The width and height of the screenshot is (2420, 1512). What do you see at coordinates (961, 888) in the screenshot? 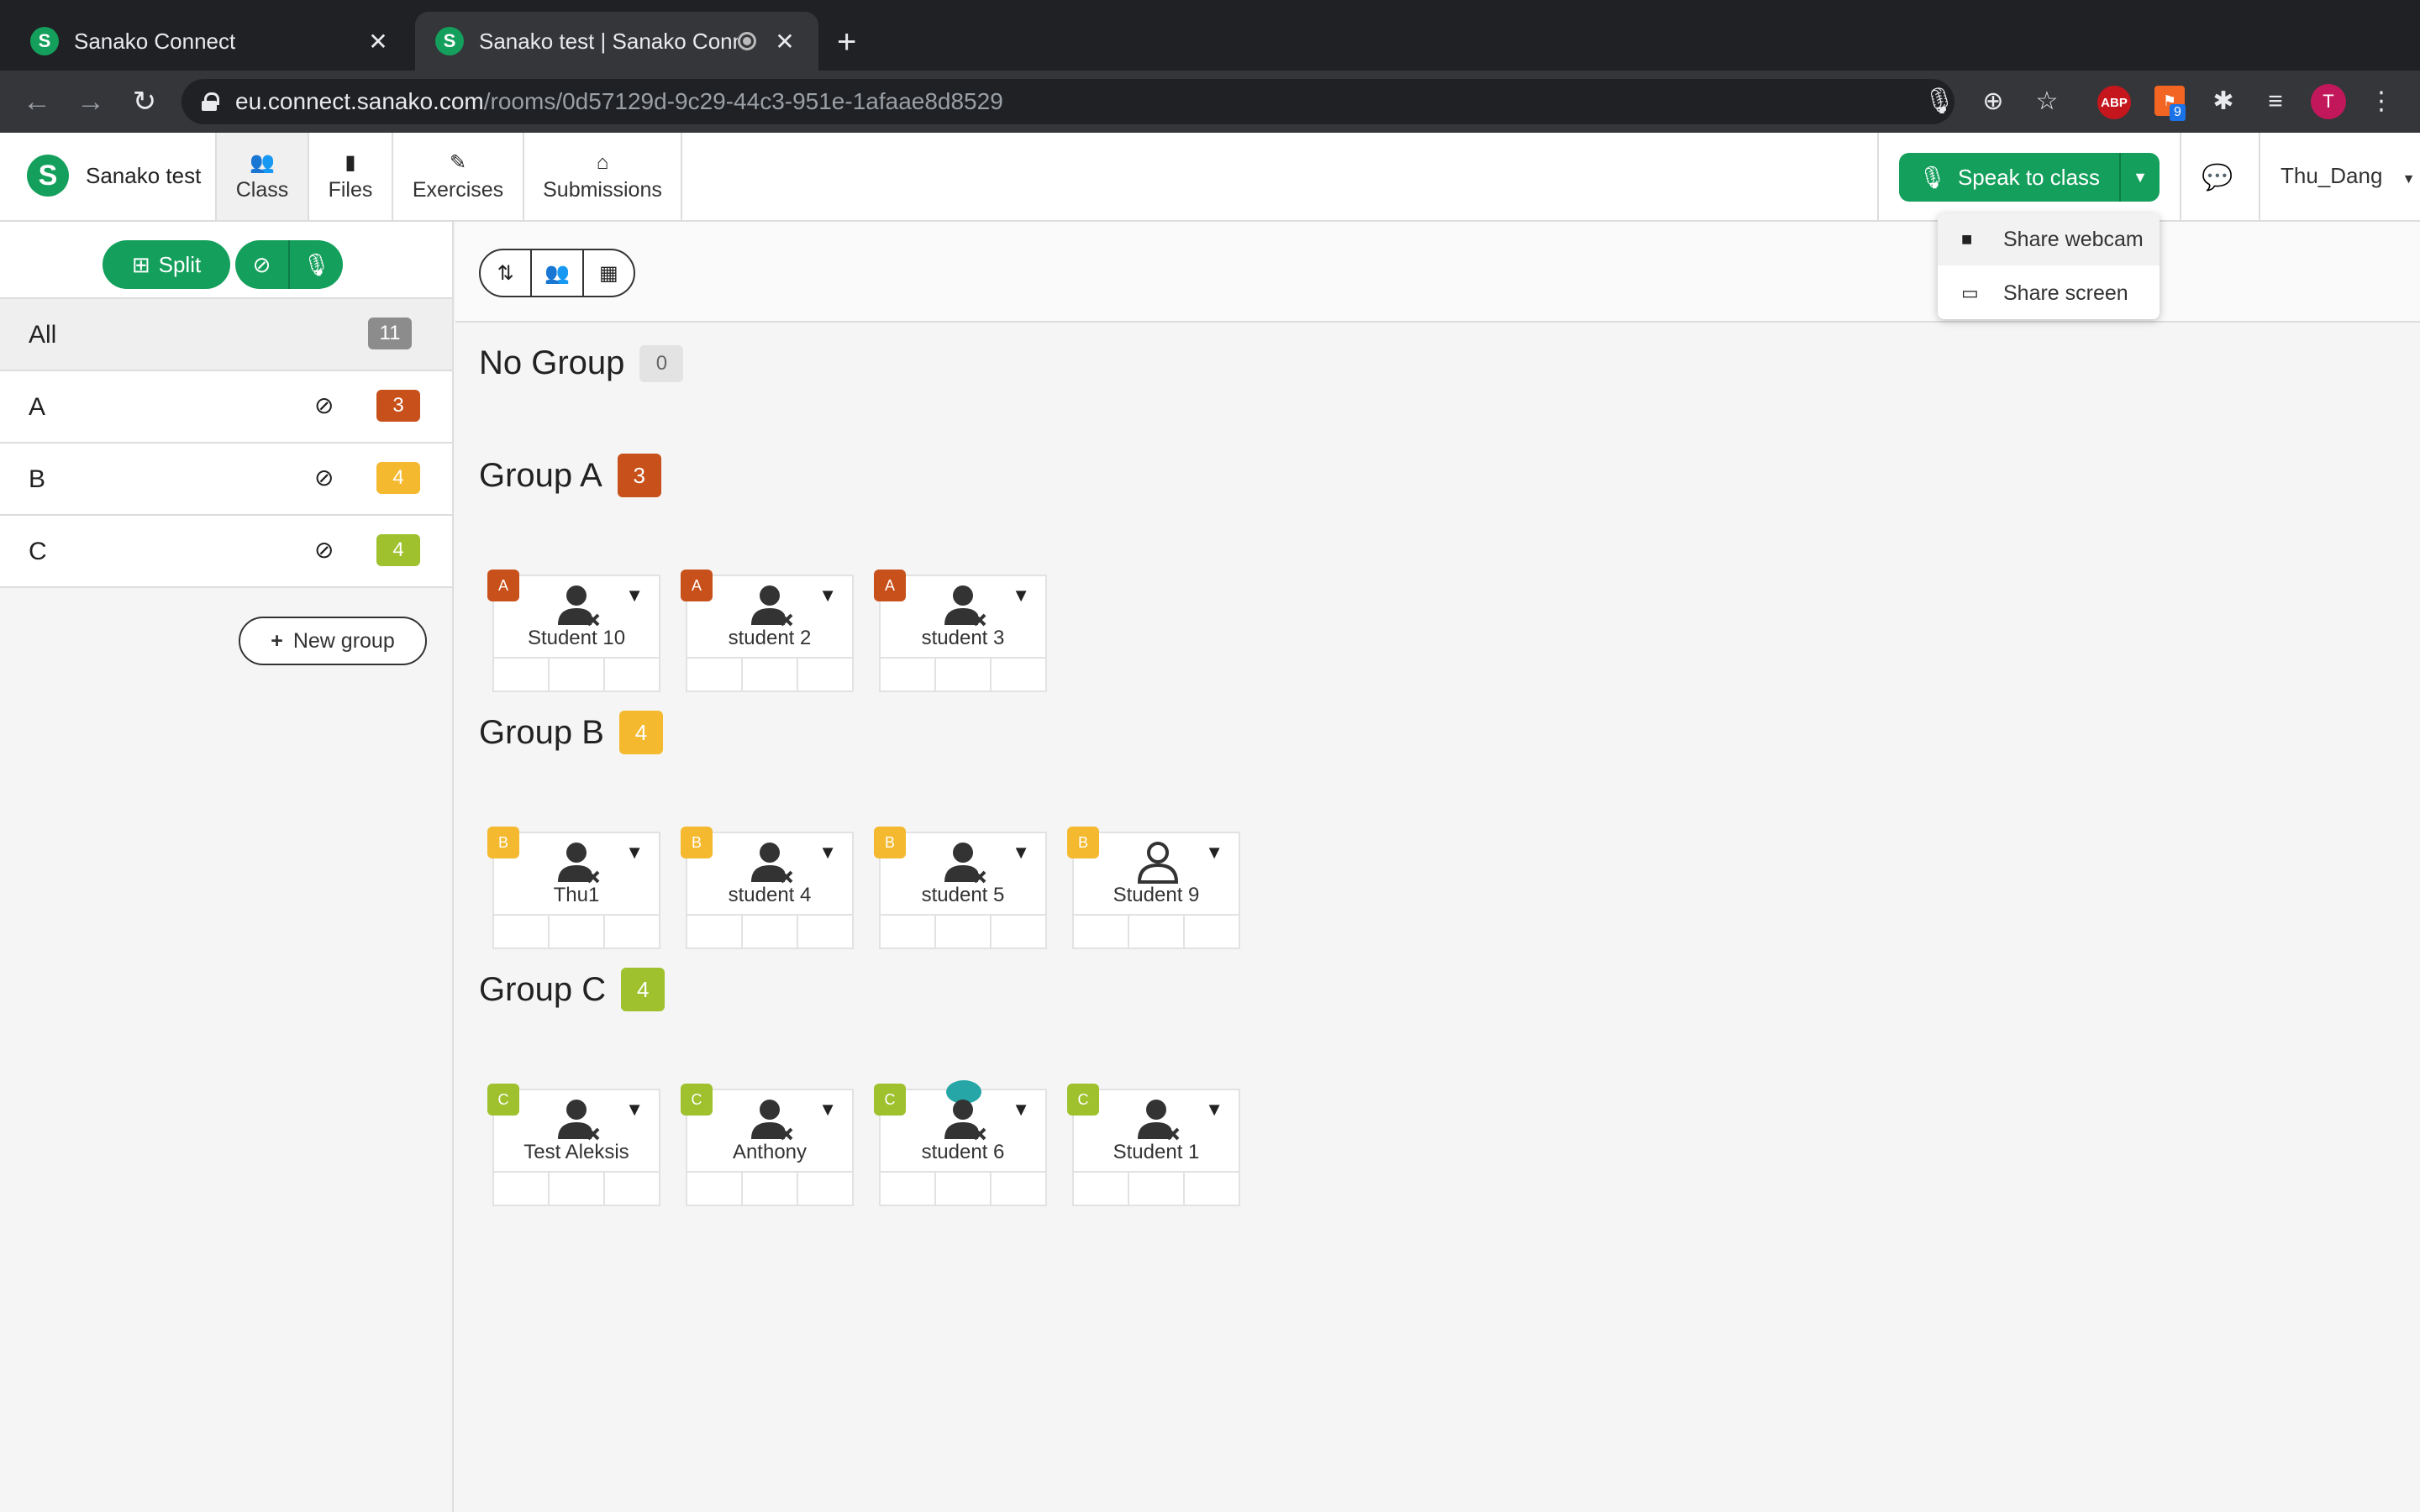
I see `student-card: B ▼ student 5` at bounding box center [961, 888].